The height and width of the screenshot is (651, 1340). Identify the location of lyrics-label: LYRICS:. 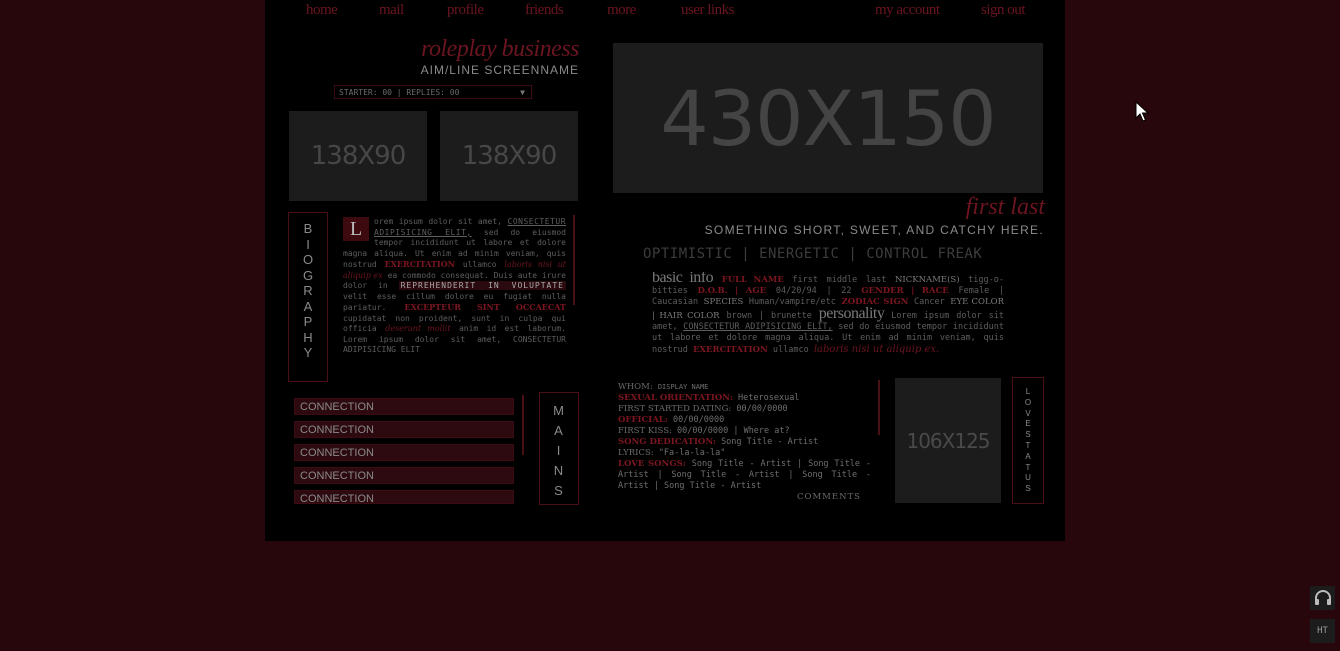
(636, 453).